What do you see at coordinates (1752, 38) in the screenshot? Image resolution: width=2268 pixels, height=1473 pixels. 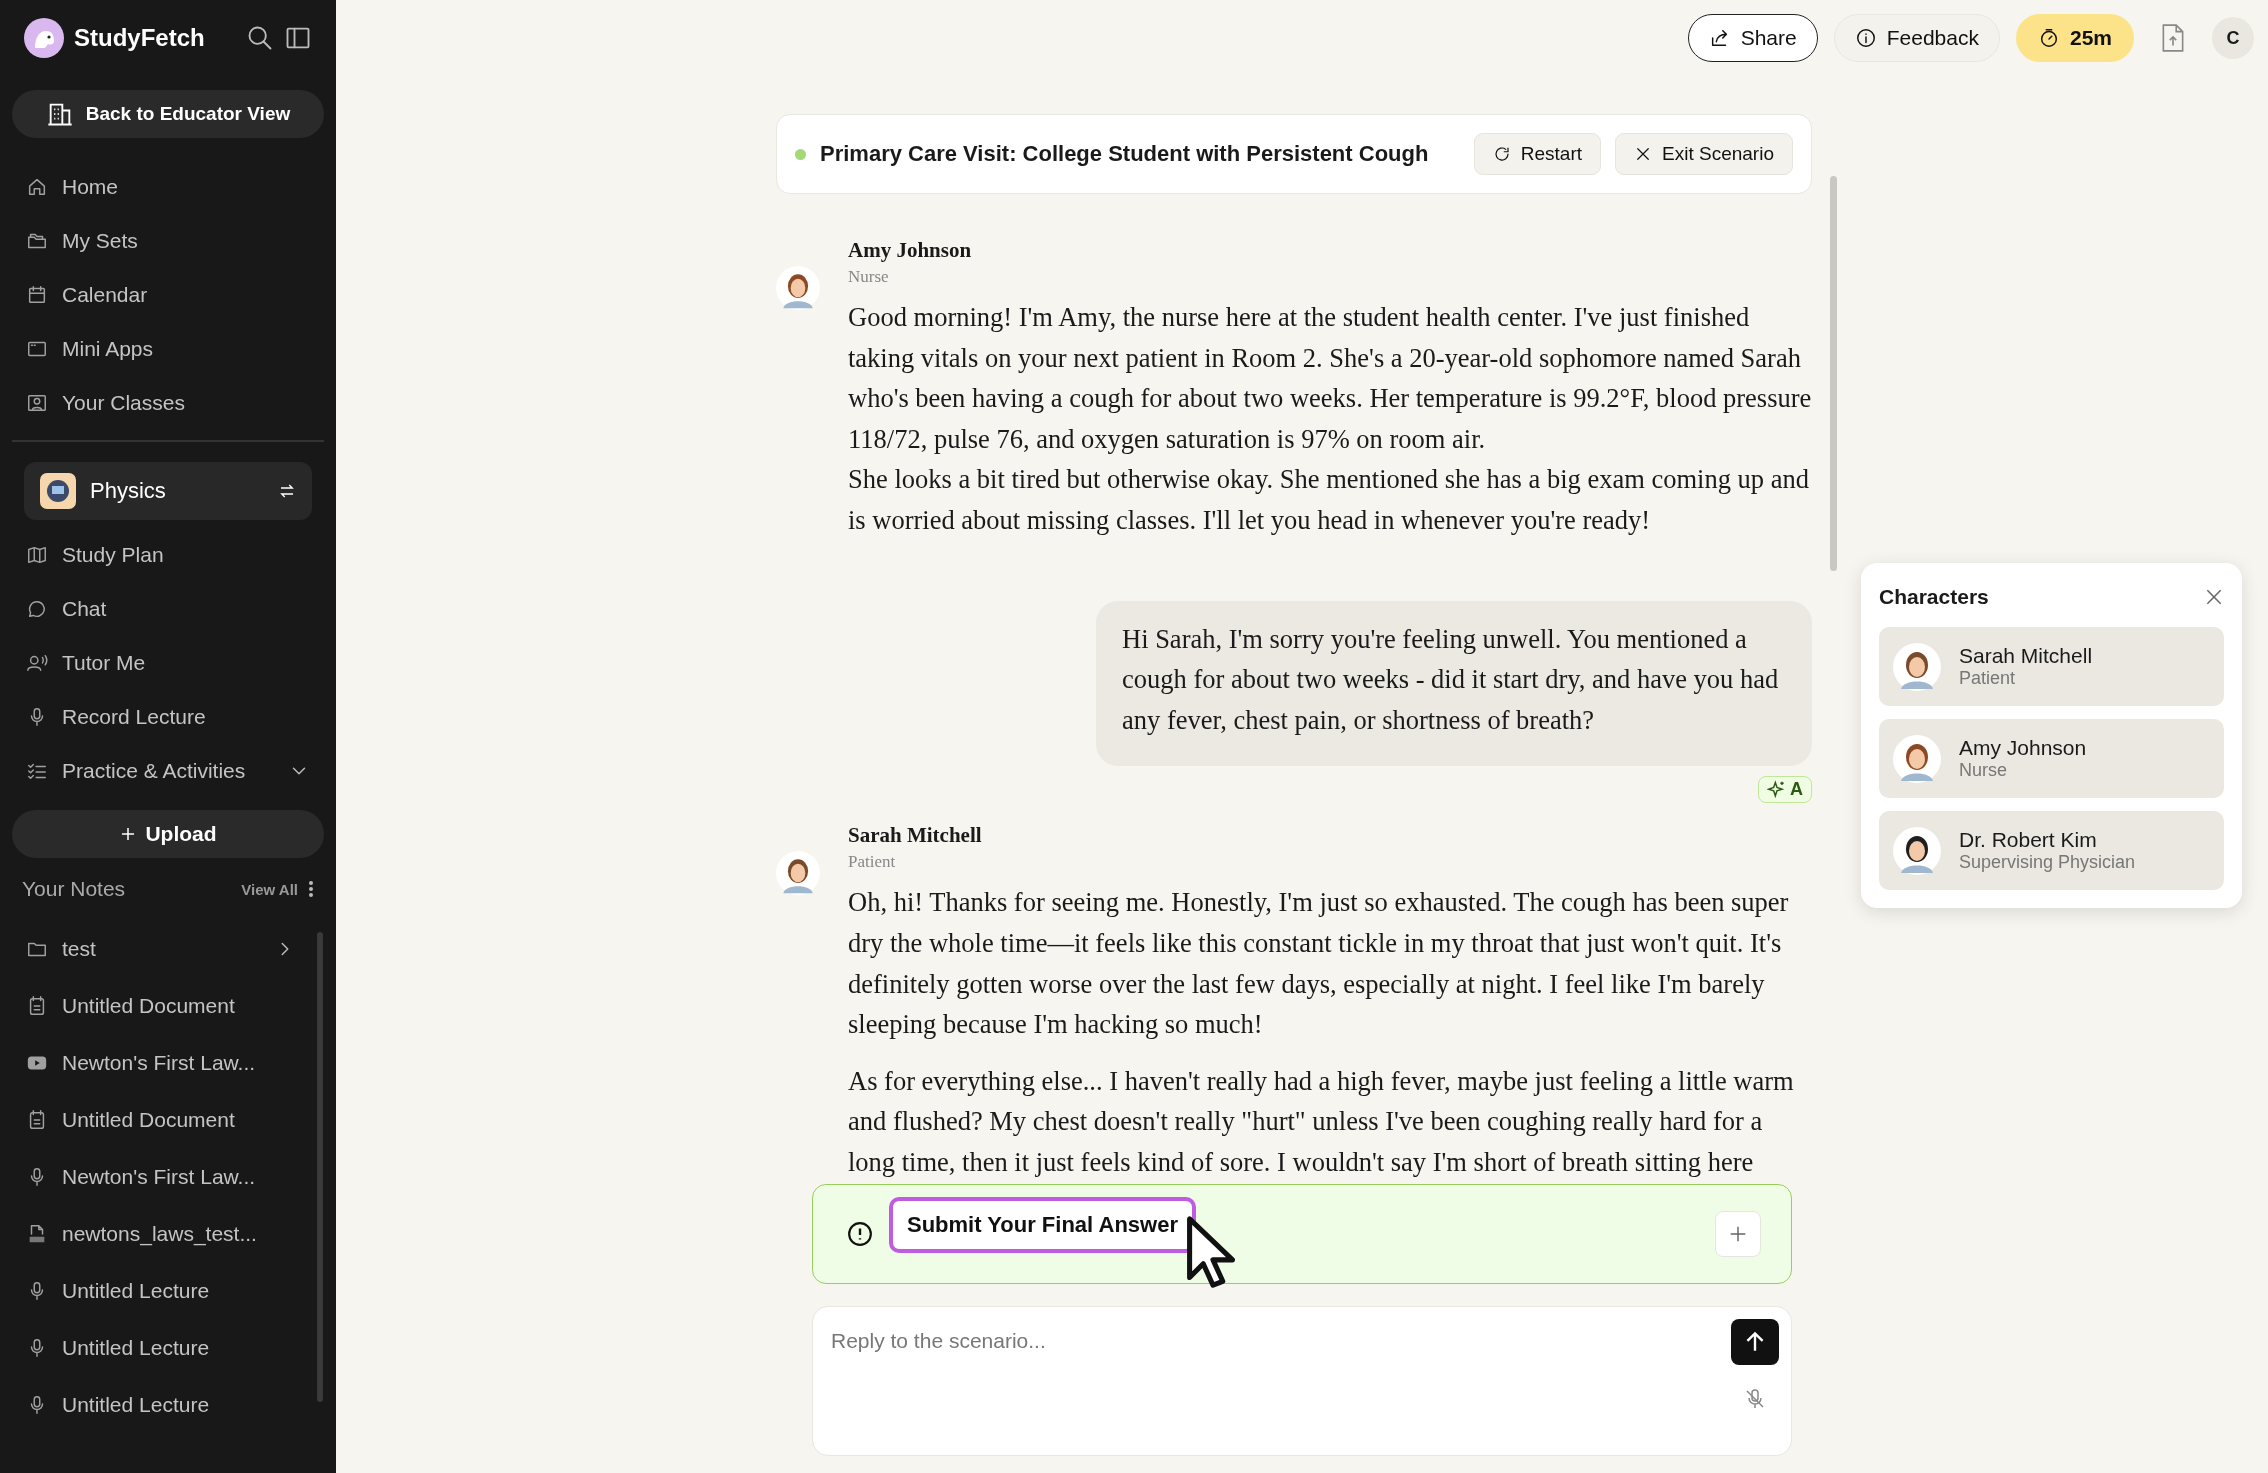 I see `share-button: Share` at bounding box center [1752, 38].